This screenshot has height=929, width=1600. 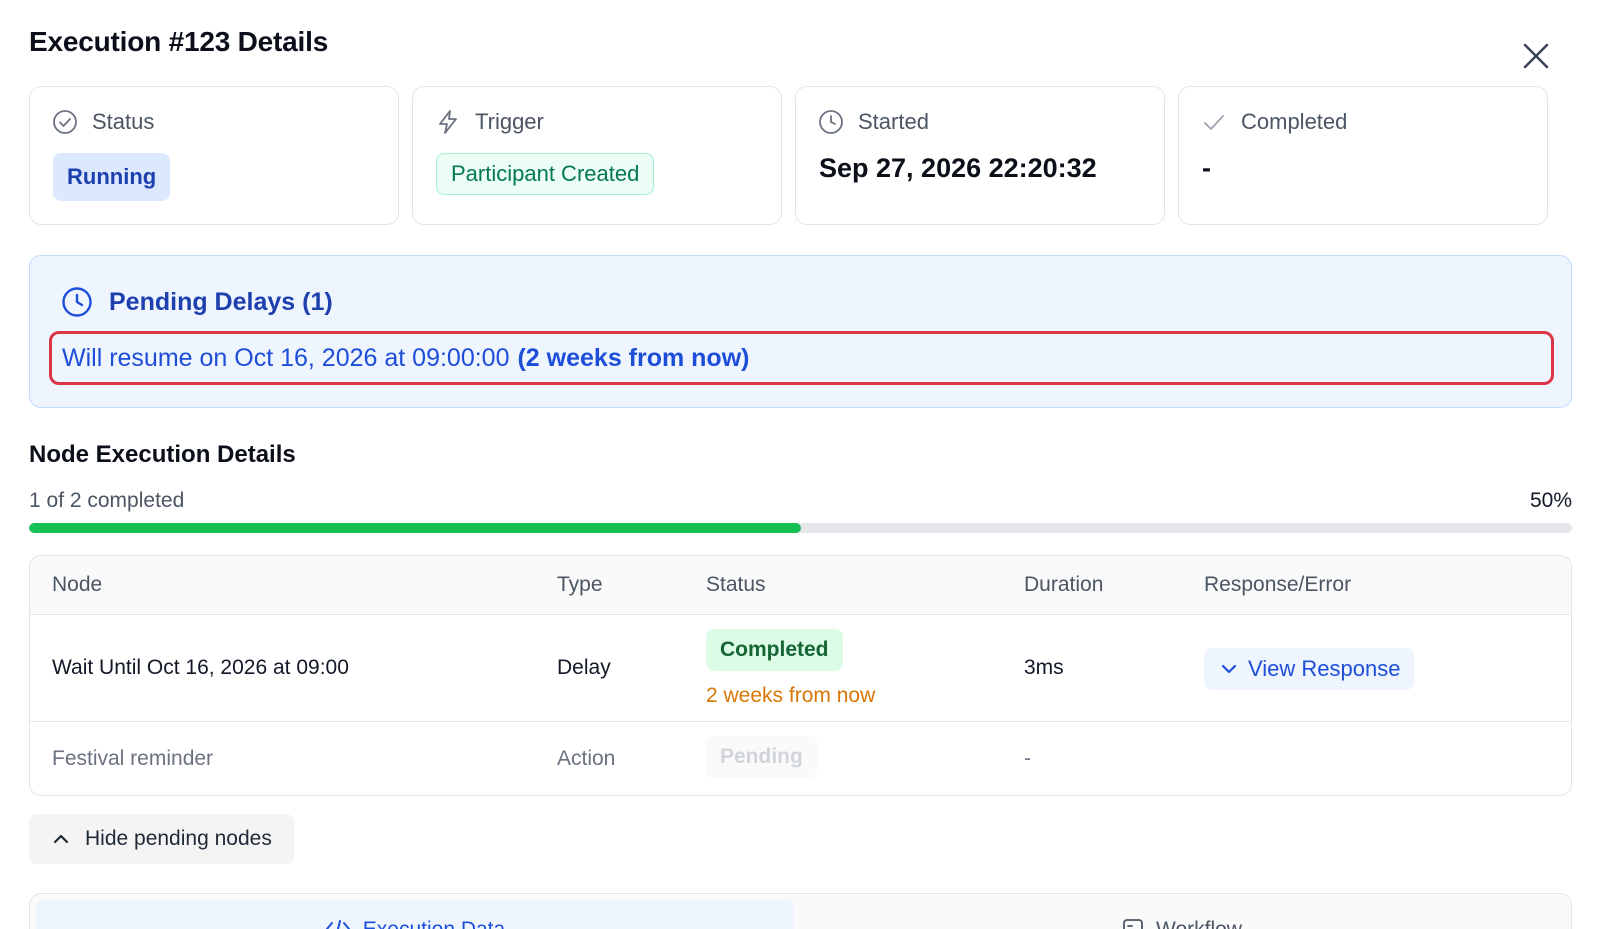 What do you see at coordinates (800, 585) in the screenshot?
I see `table-header: Node Type Status Duration Response/Error` at bounding box center [800, 585].